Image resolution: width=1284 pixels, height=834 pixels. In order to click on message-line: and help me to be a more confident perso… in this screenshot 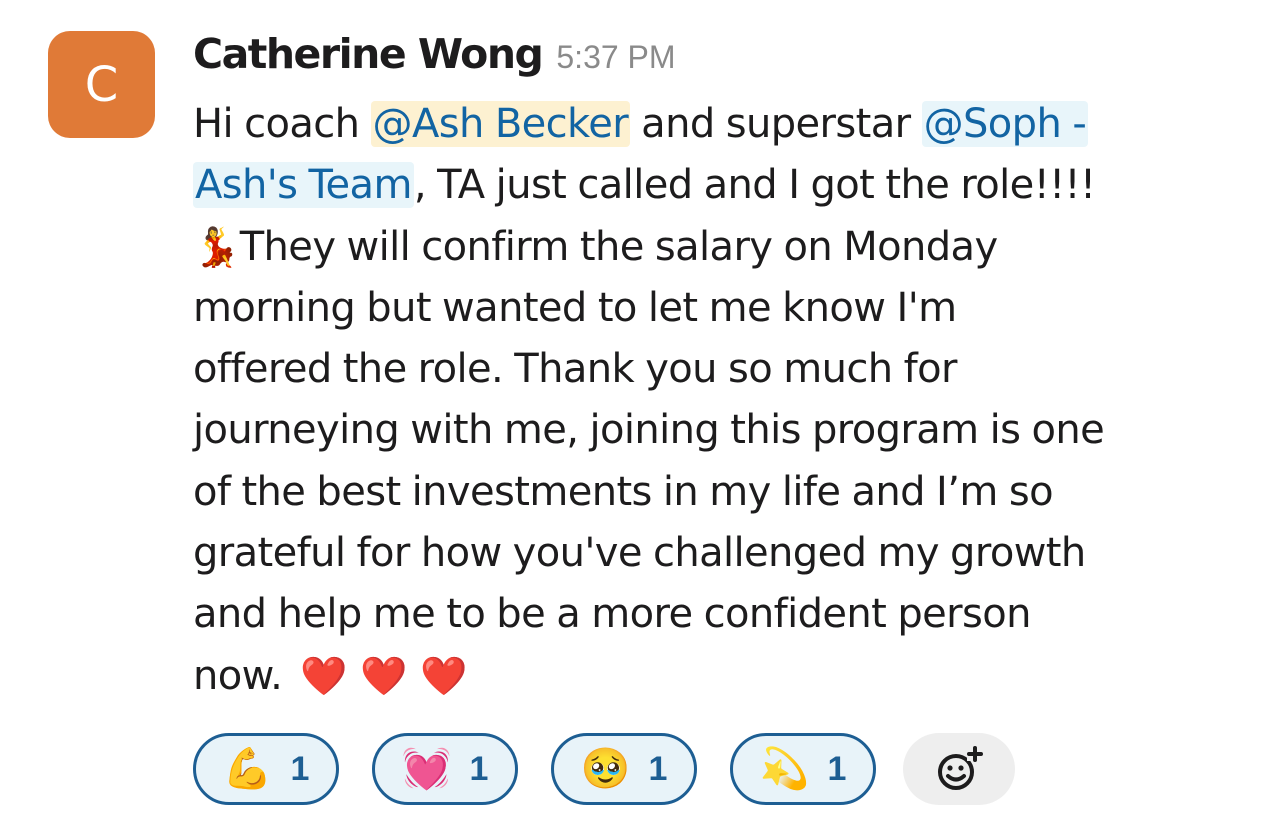, I will do `click(612, 614)`.